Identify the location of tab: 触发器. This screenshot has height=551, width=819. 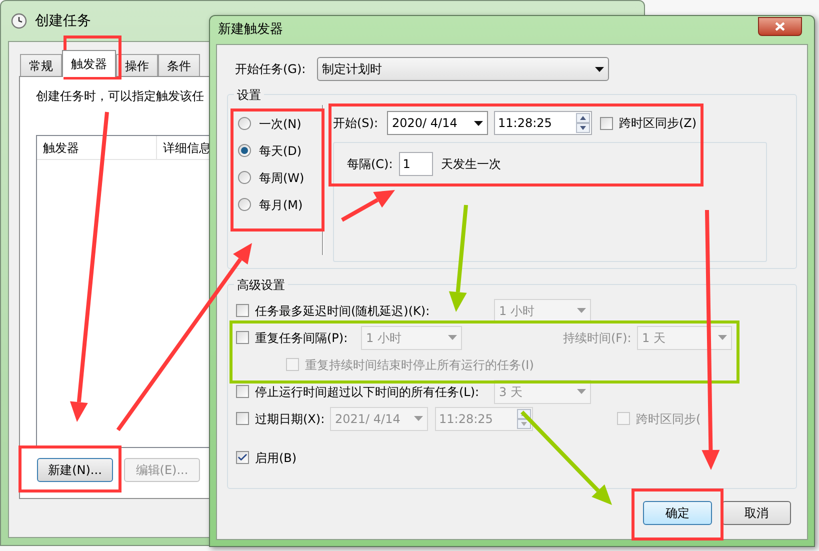
(89, 63).